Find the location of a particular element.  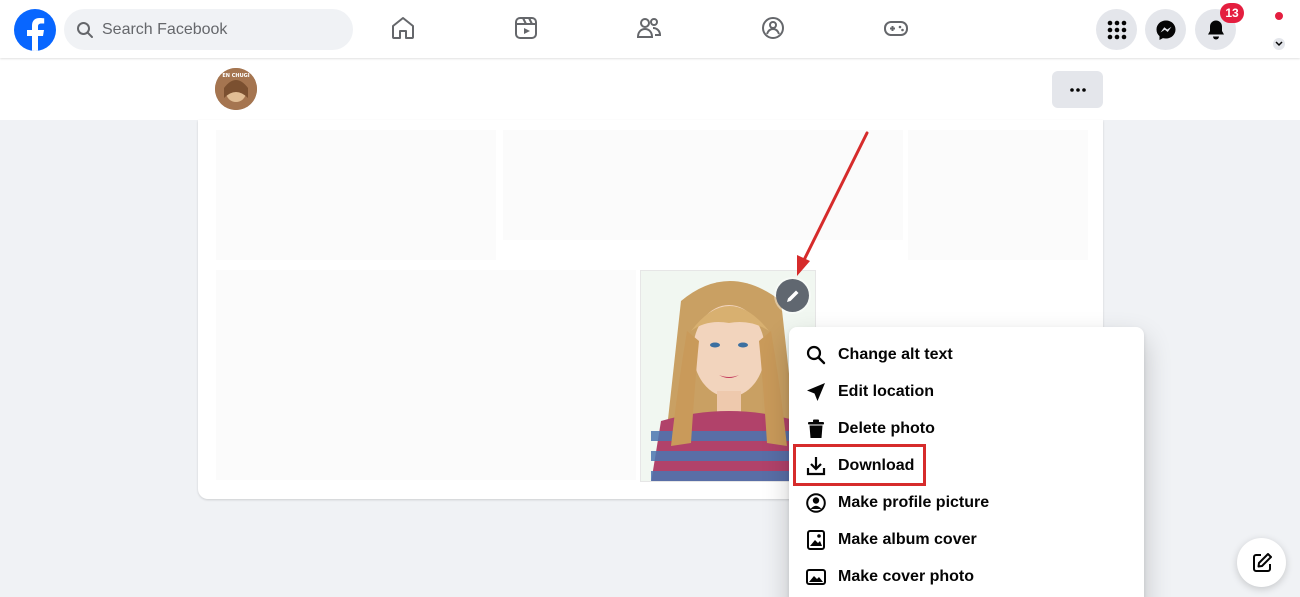

search-bar is located at coordinates (208, 29).